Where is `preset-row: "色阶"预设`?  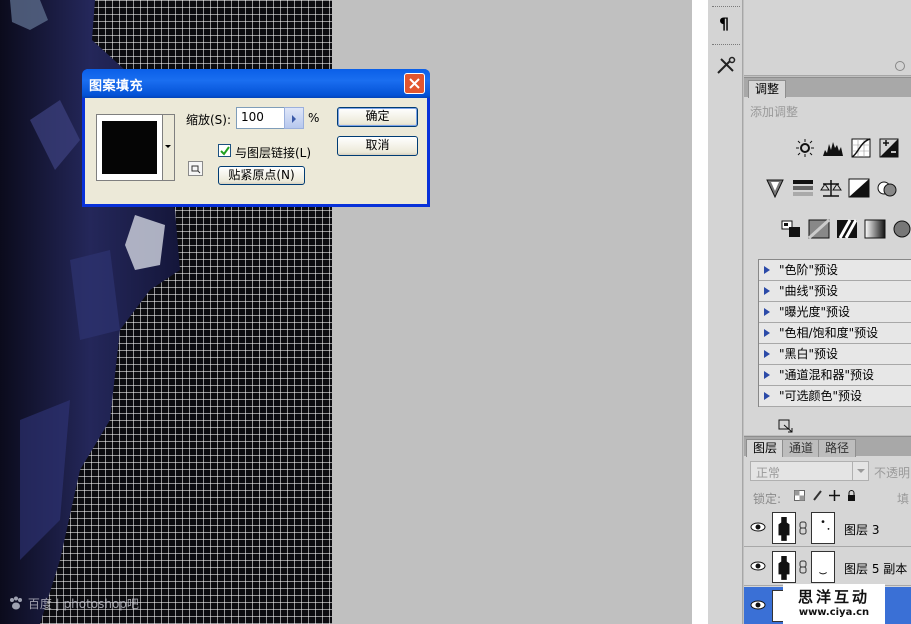 preset-row: "色阶"预设 is located at coordinates (835, 270).